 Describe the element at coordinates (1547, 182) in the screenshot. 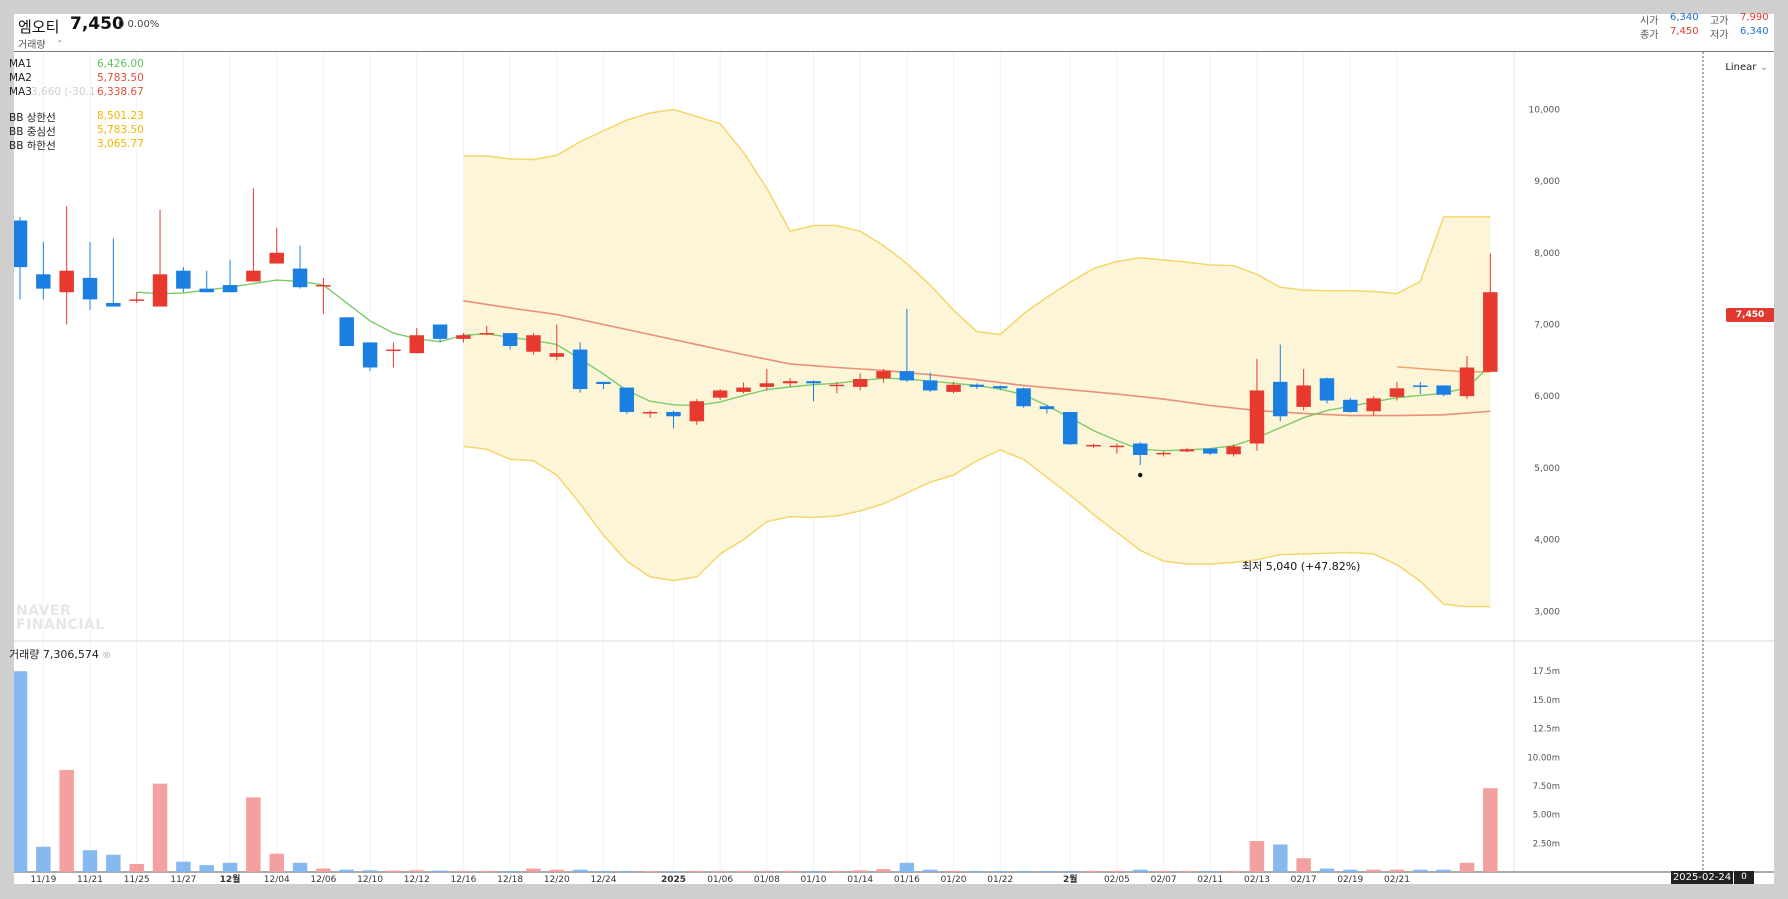

I see `price-tick-label: 9,000` at that location.